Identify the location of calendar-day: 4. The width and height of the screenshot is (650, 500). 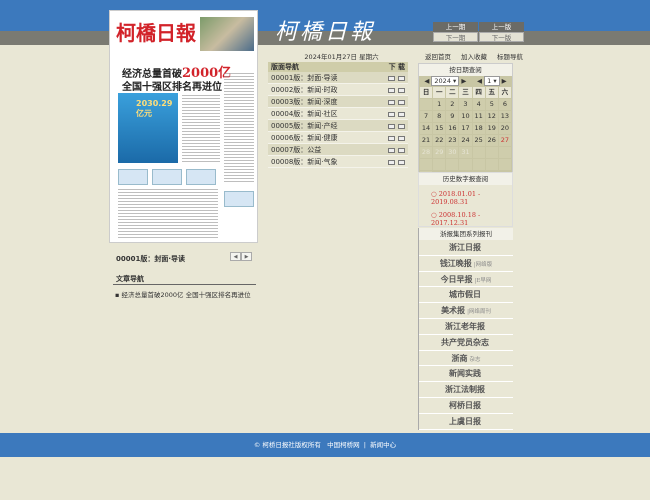
(478, 104).